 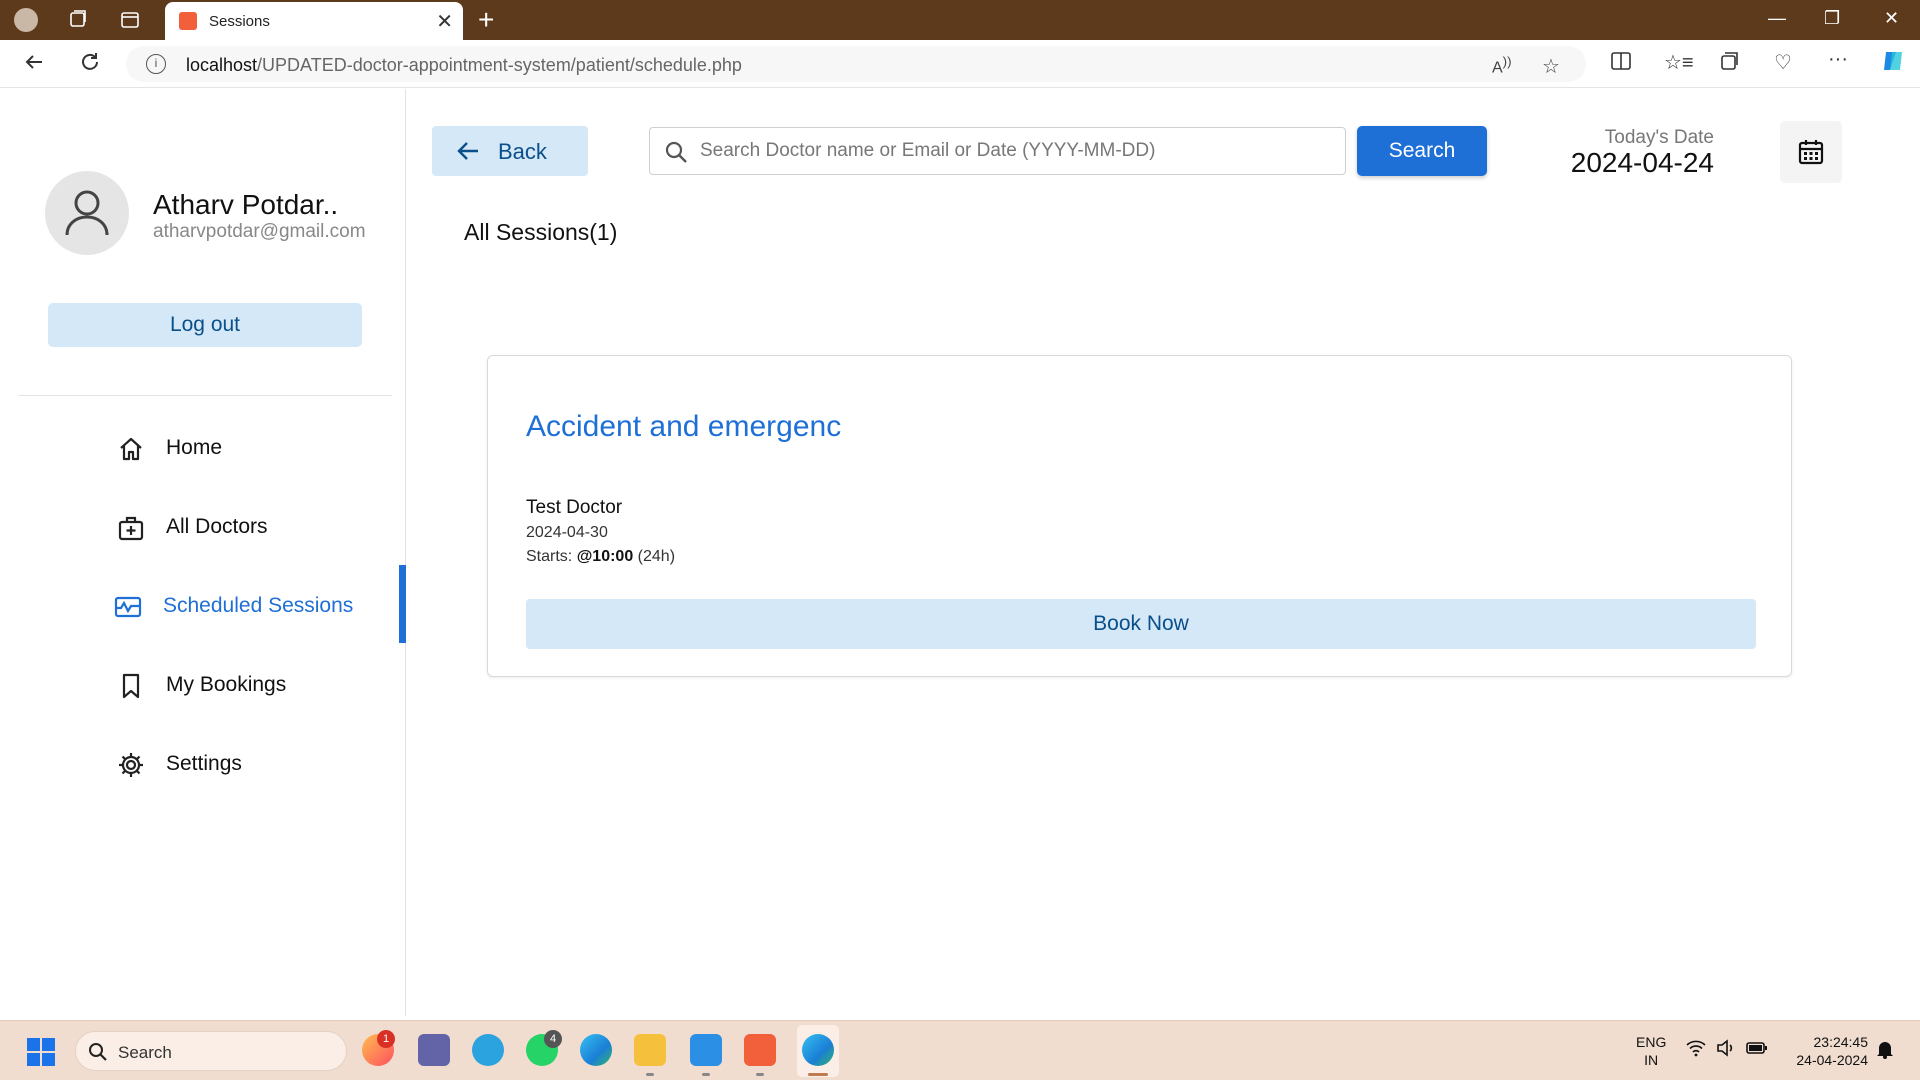 I want to click on back-label: Back, so click(x=522, y=151).